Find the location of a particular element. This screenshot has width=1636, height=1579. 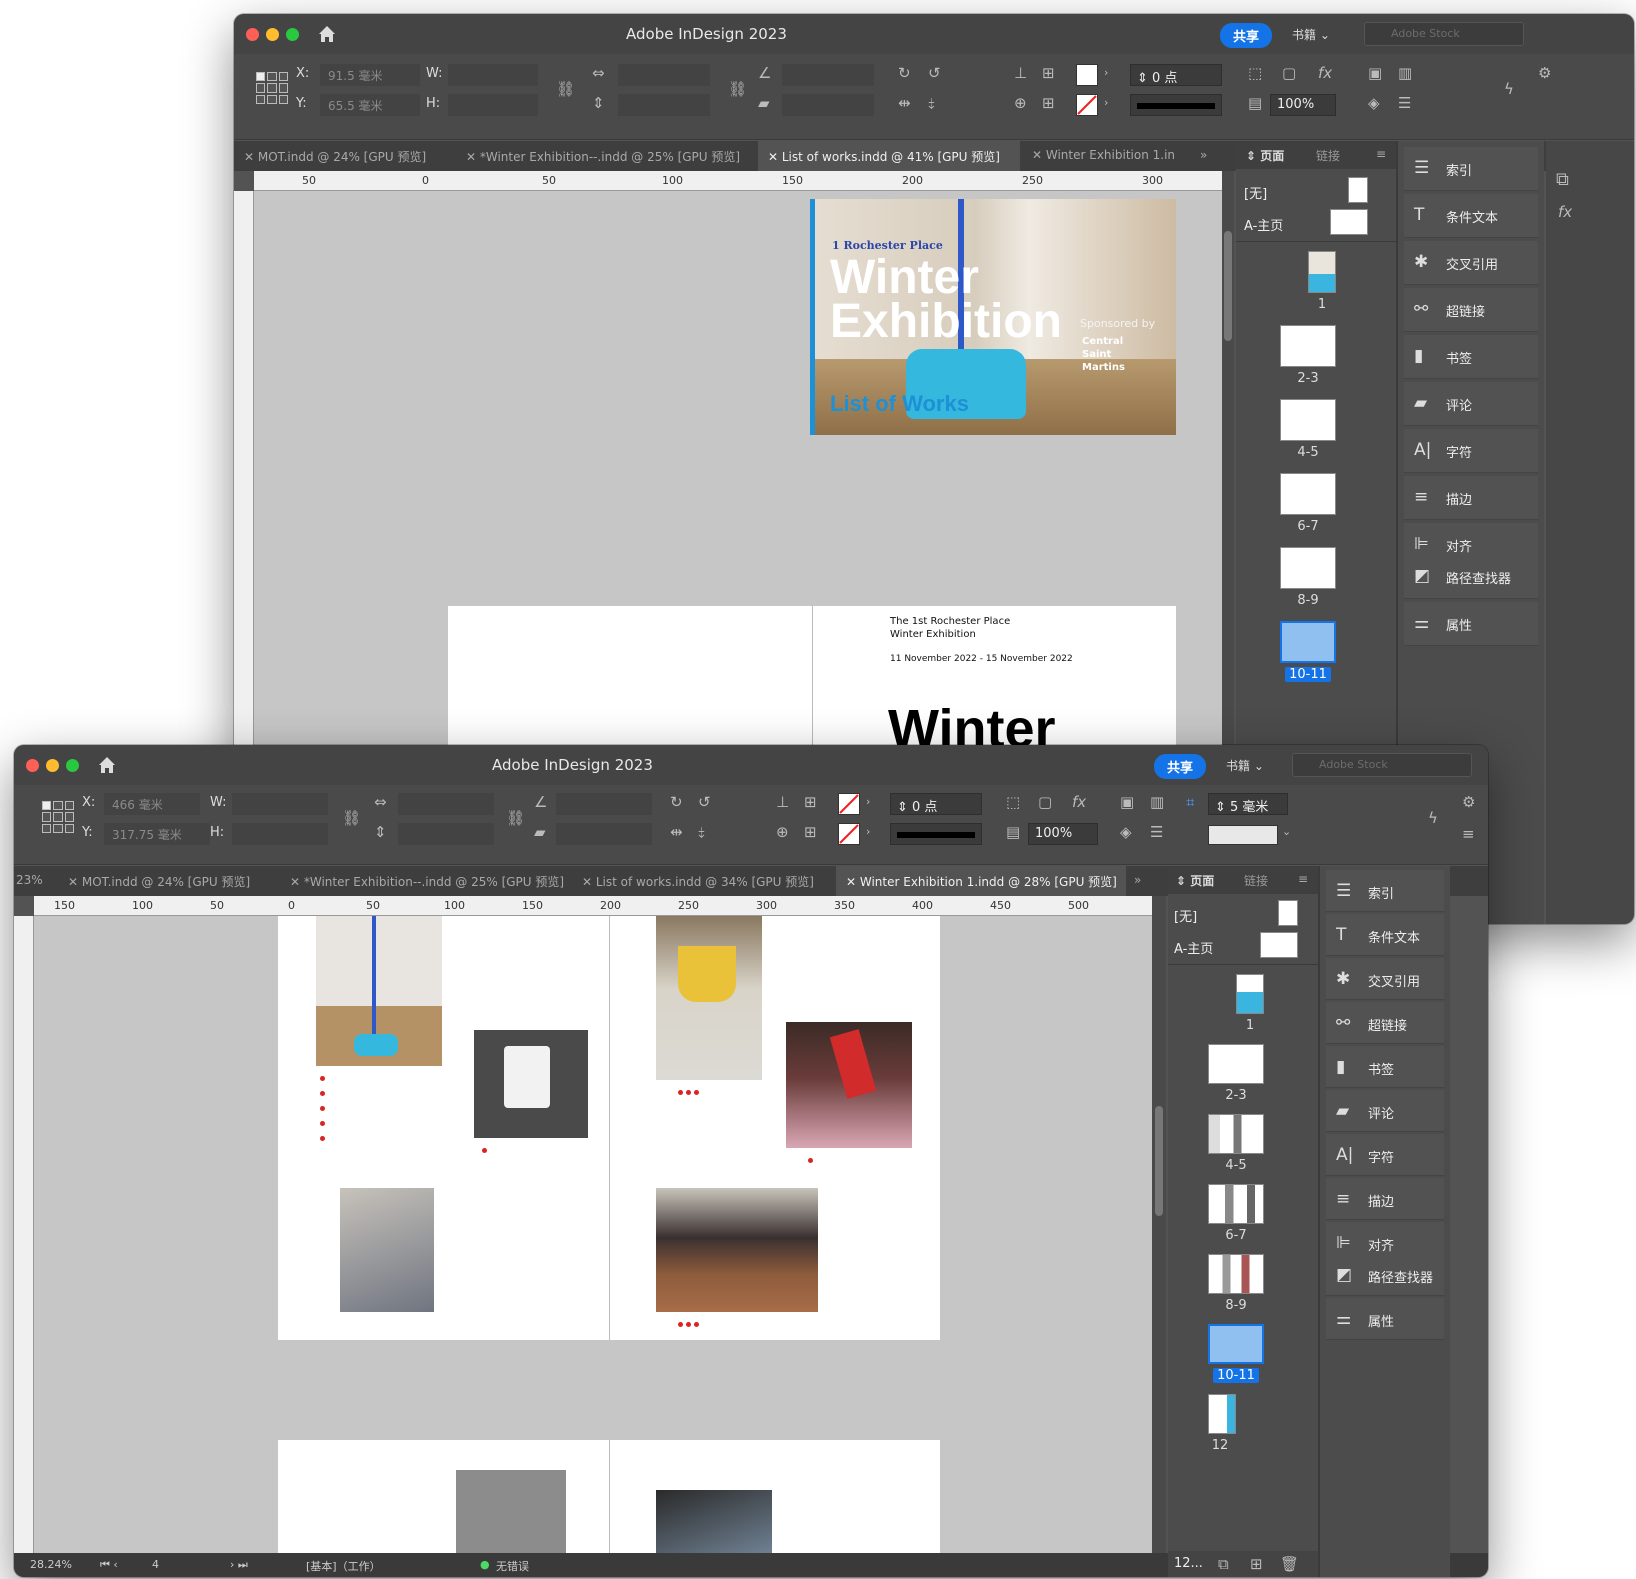

a-master: A-主页 is located at coordinates (1193, 947).